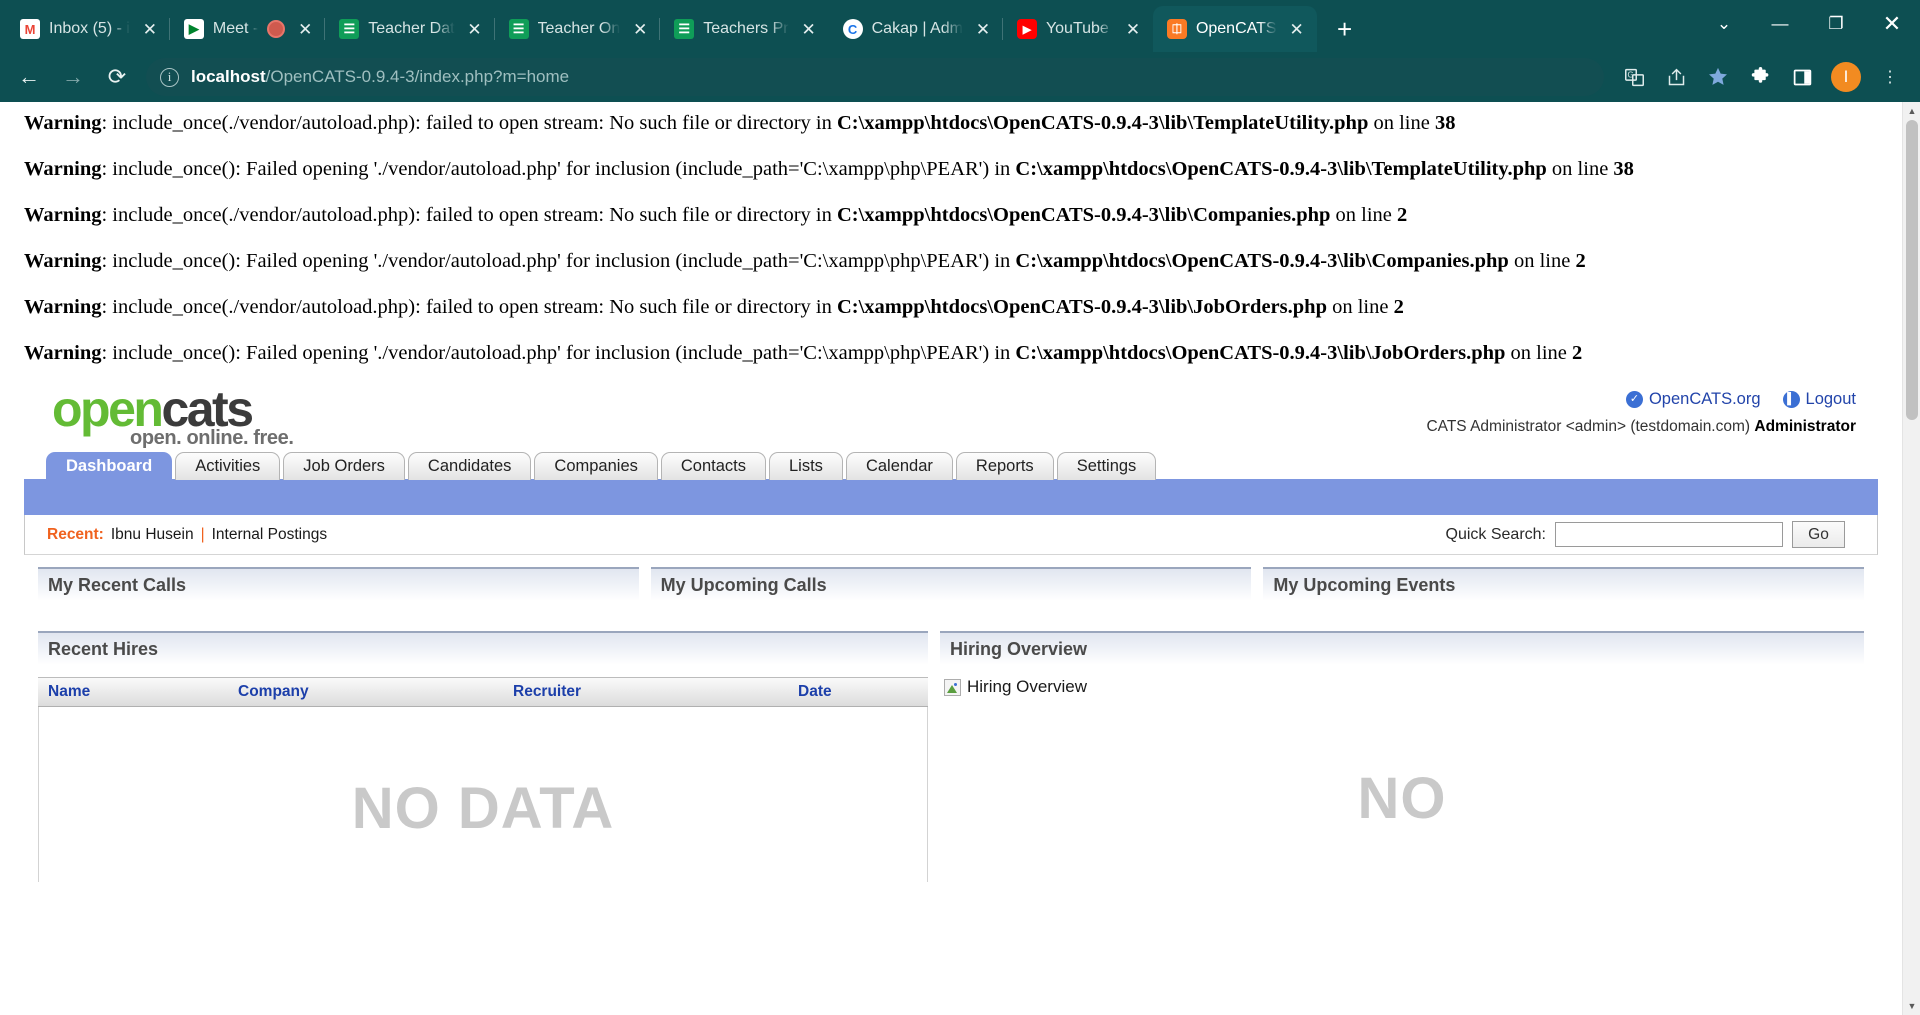  Describe the element at coordinates (1892, 24) in the screenshot. I see `close-window-button: ✕` at that location.